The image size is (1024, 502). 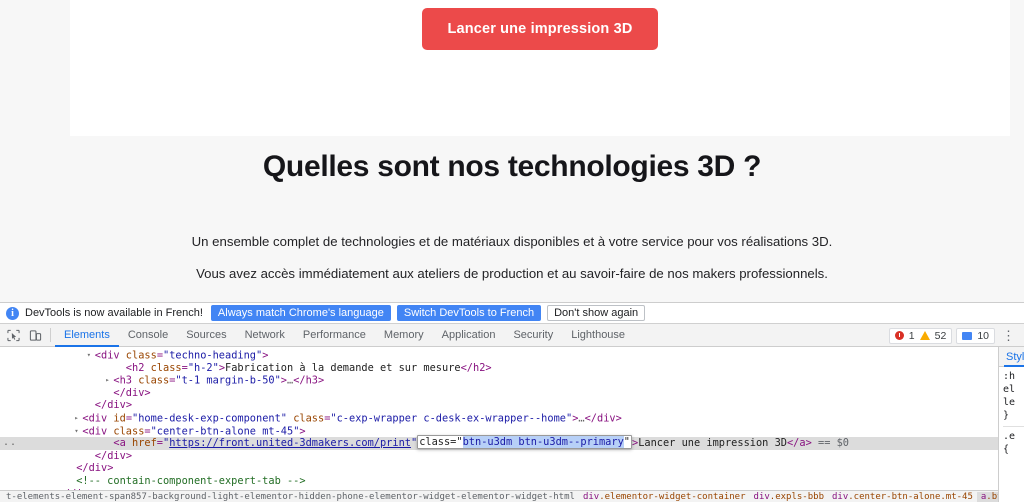 I want to click on attribute-edit-suffix: ", so click(x=626, y=442).